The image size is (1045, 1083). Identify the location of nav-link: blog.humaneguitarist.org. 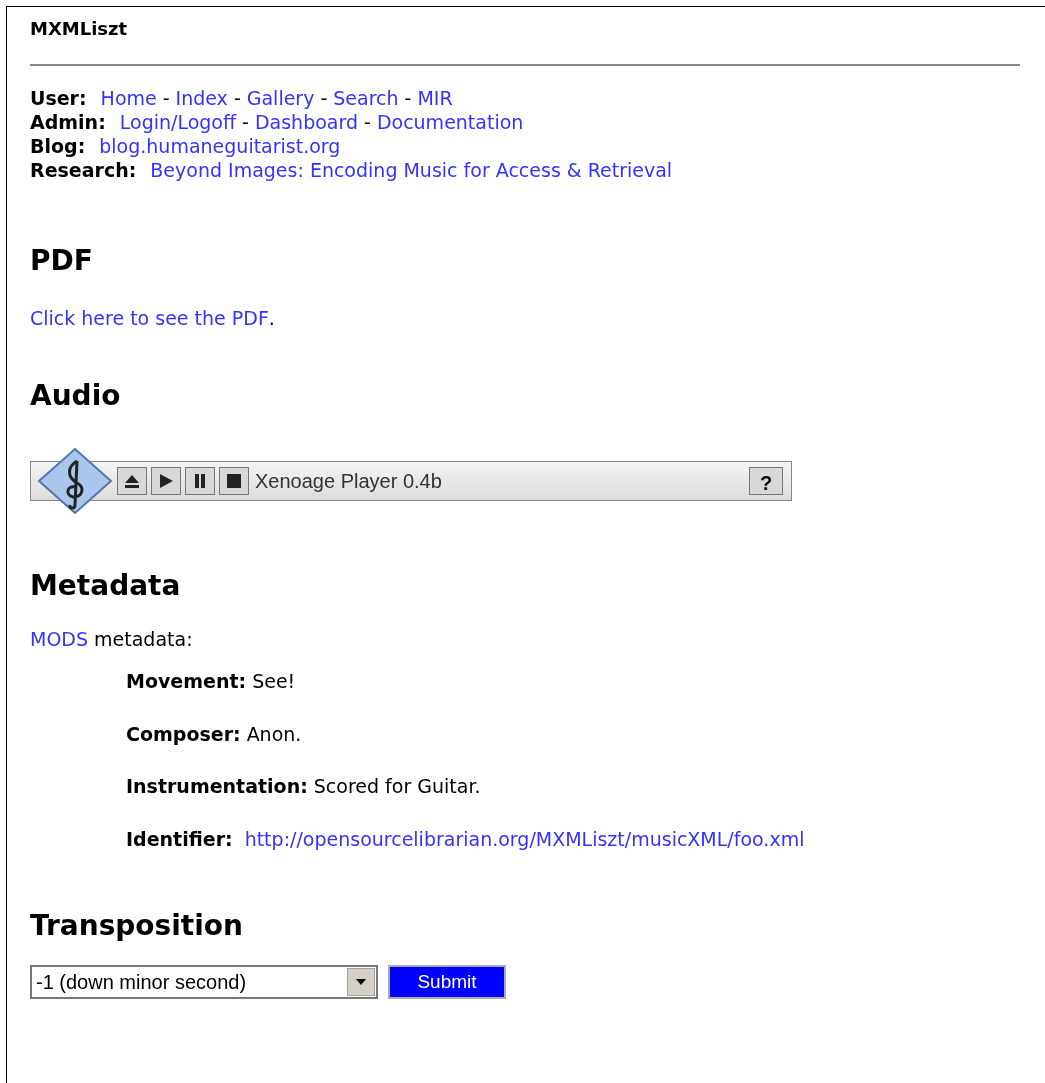
(220, 146).